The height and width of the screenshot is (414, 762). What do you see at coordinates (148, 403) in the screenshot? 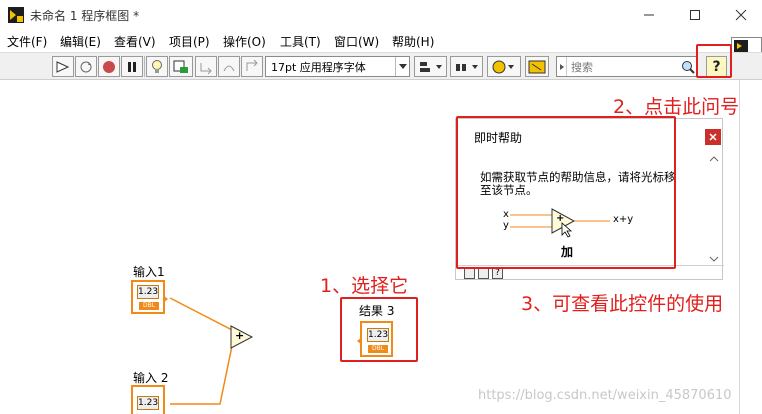
I see `input2-value: 1.23` at bounding box center [148, 403].